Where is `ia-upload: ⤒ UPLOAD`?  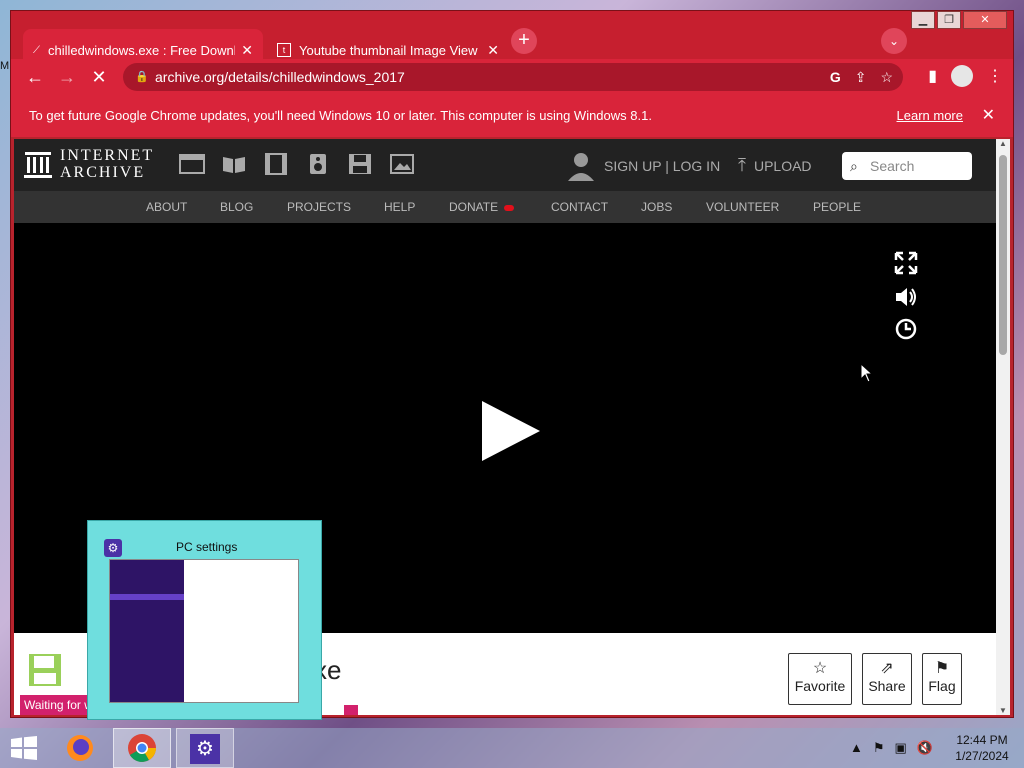
ia-upload: ⤒ UPLOAD is located at coordinates (775, 165).